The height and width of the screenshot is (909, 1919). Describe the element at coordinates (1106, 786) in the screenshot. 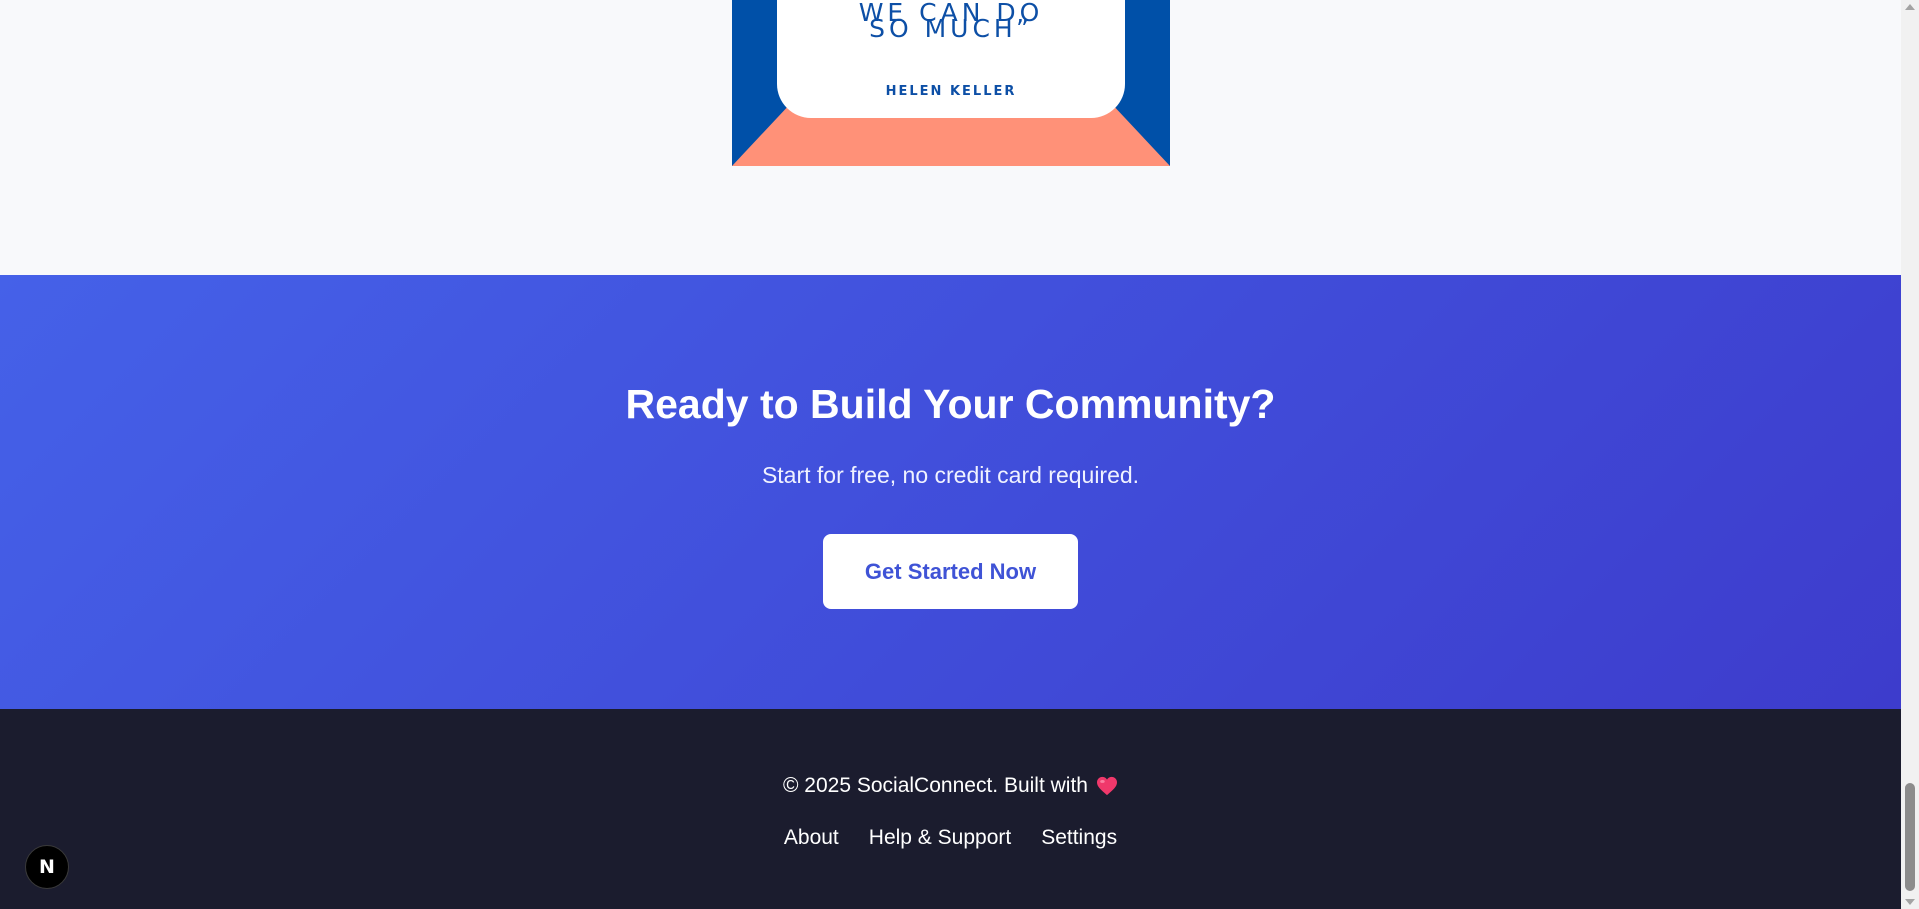

I see `heart-icon` at that location.